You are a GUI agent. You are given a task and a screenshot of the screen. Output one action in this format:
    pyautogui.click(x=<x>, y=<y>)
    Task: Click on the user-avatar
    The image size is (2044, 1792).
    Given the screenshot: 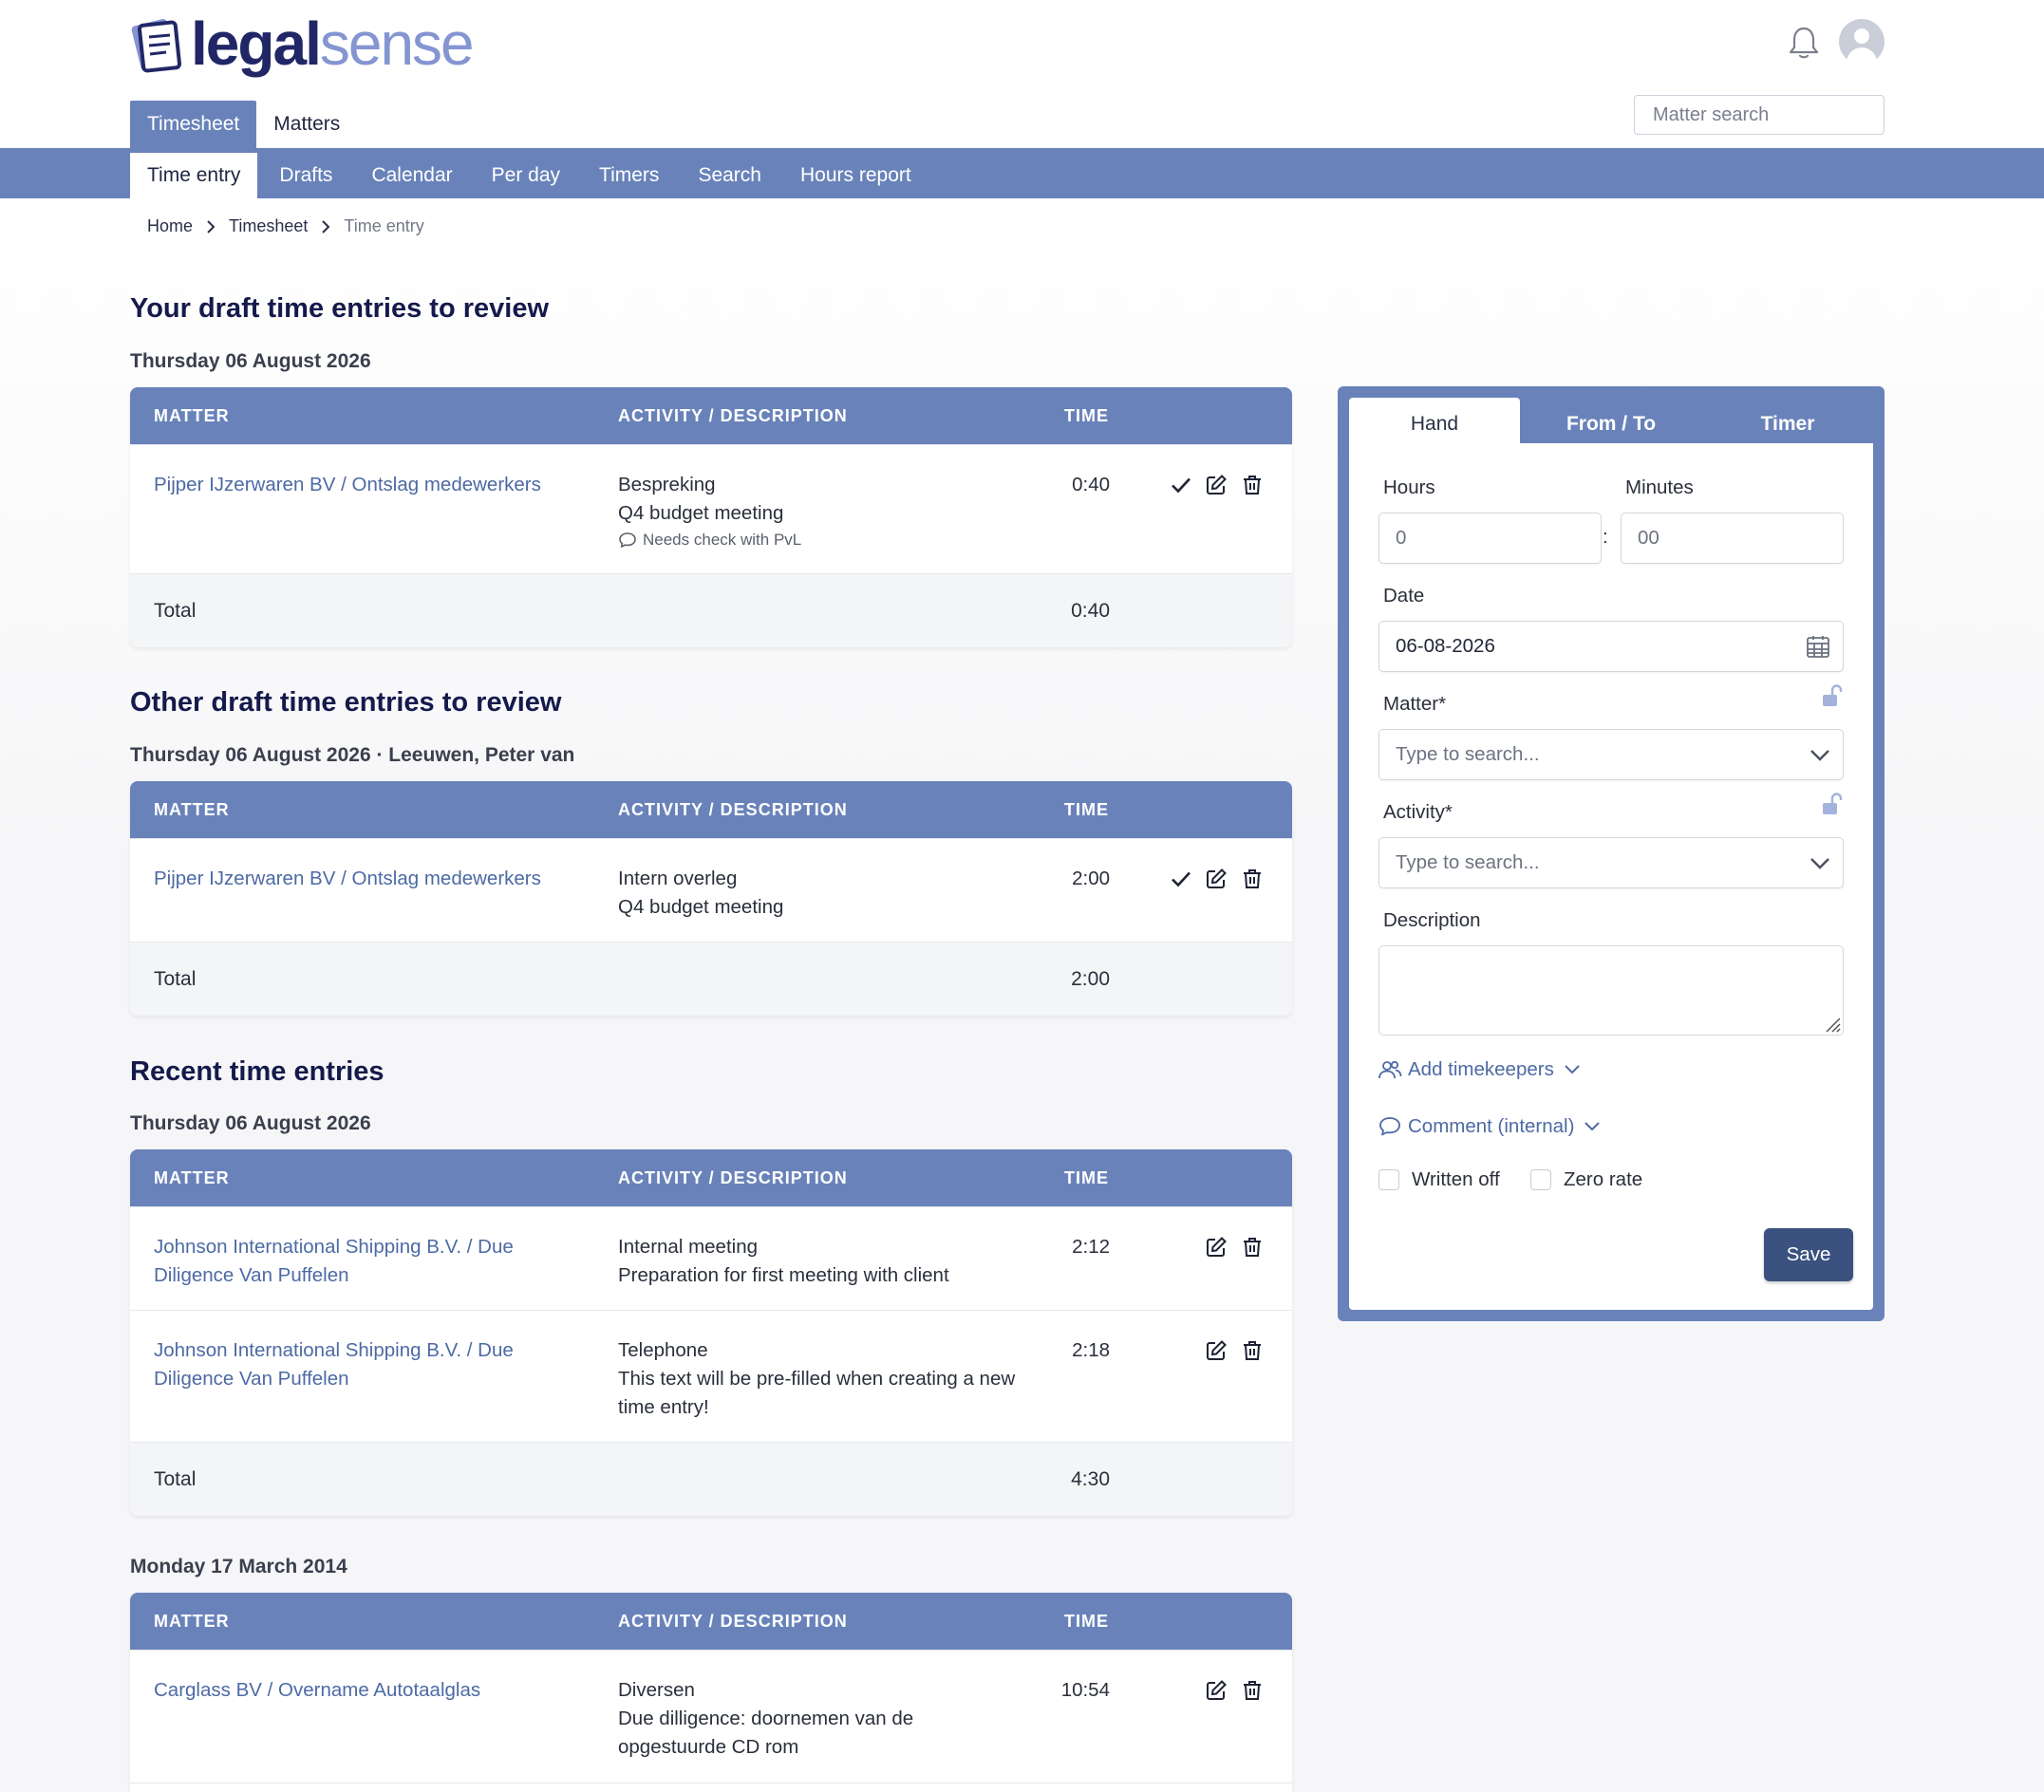 What is the action you would take?
    pyautogui.click(x=1862, y=42)
    